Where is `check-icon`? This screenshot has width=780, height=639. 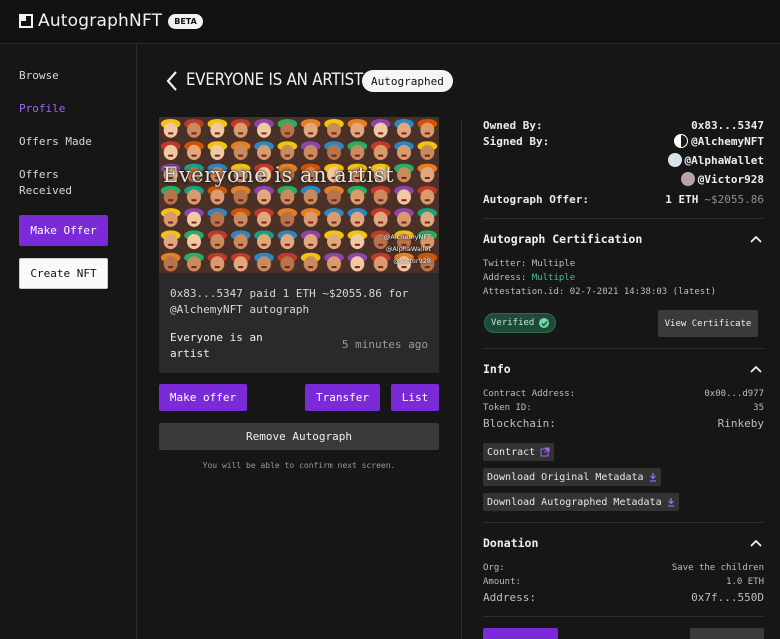
check-icon is located at coordinates (544, 323).